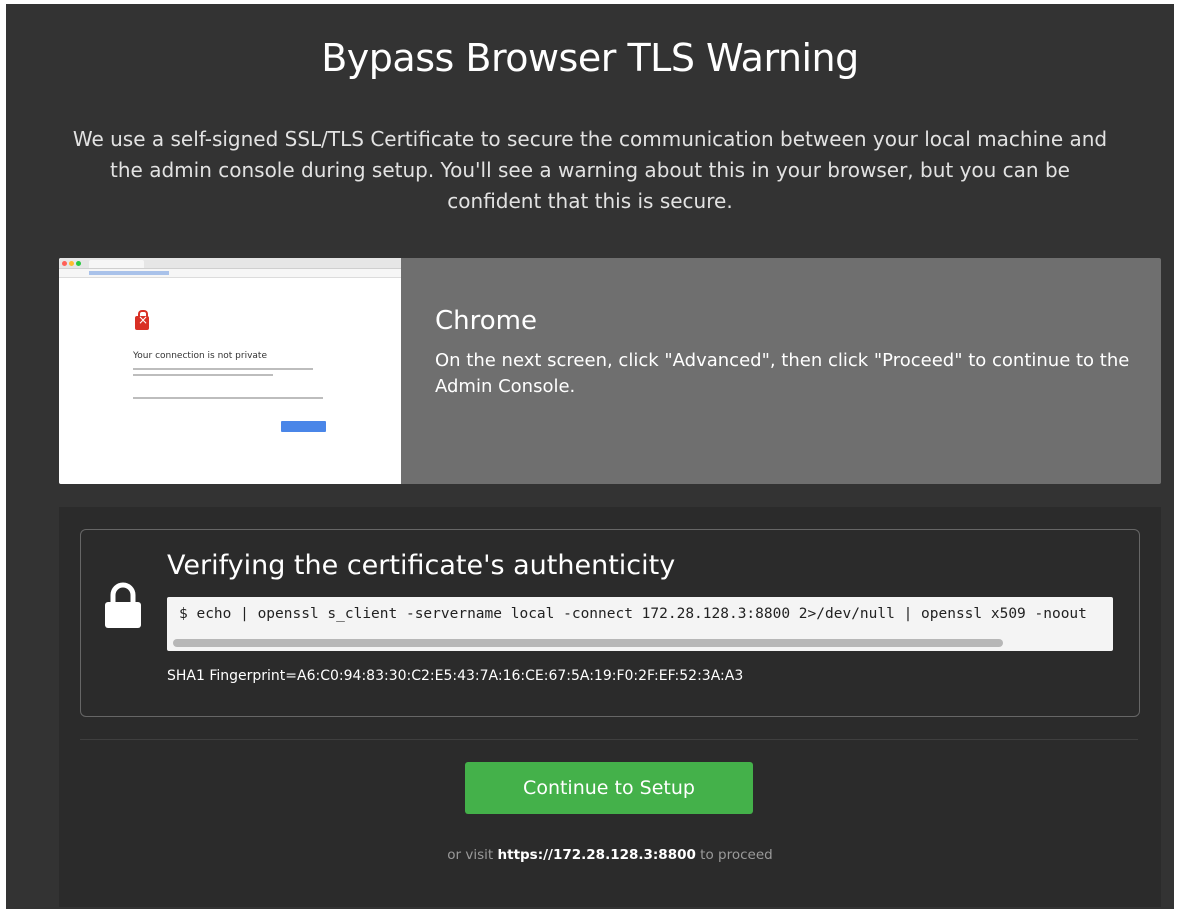  Describe the element at coordinates (78, 263) in the screenshot. I see `maximize-dot-icon` at that location.